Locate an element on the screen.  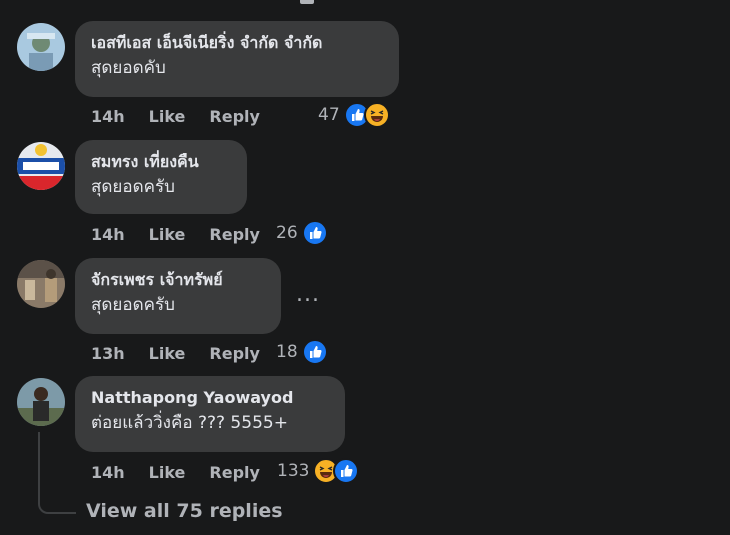
view-all-replies-link: View all 75 replies is located at coordinates (184, 511).